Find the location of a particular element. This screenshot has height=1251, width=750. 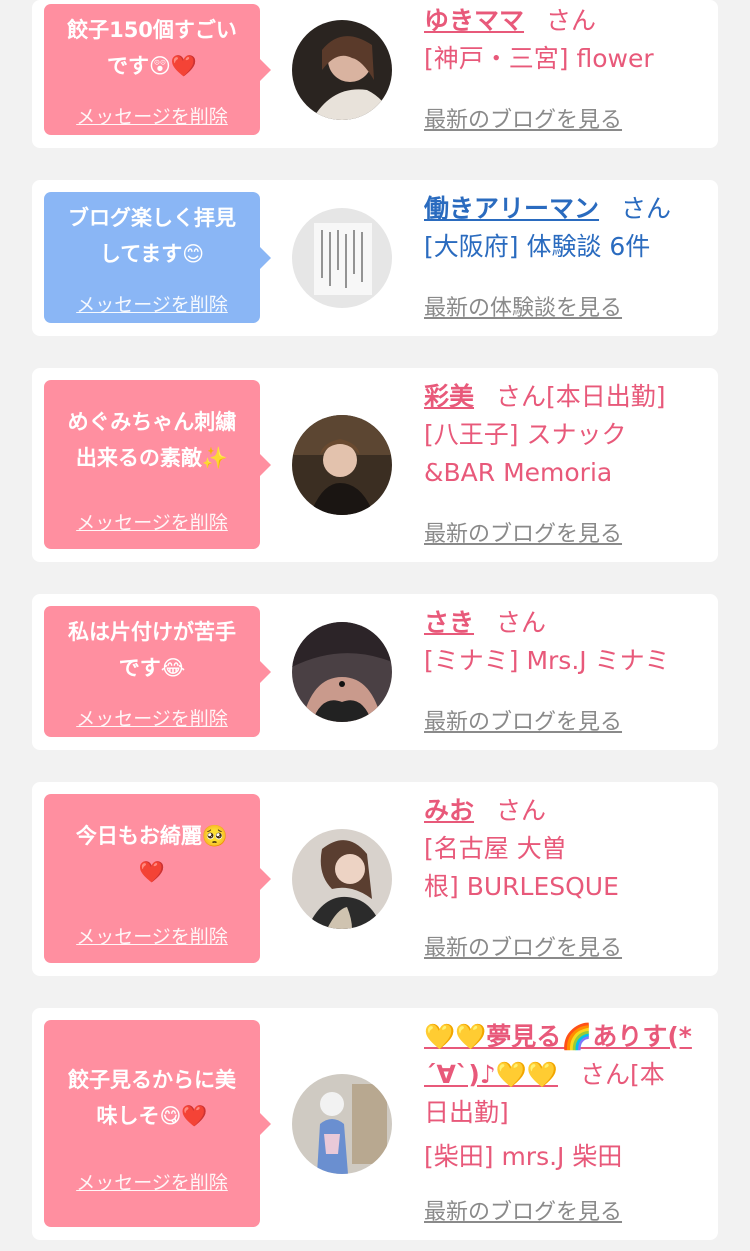

user-info: 💛💛夢見る🌈ありす(* ´∀`)♪💛💛 さん[本 日出勤] [柴田] mrs.J 柴田 is located at coordinates (569, 1097).